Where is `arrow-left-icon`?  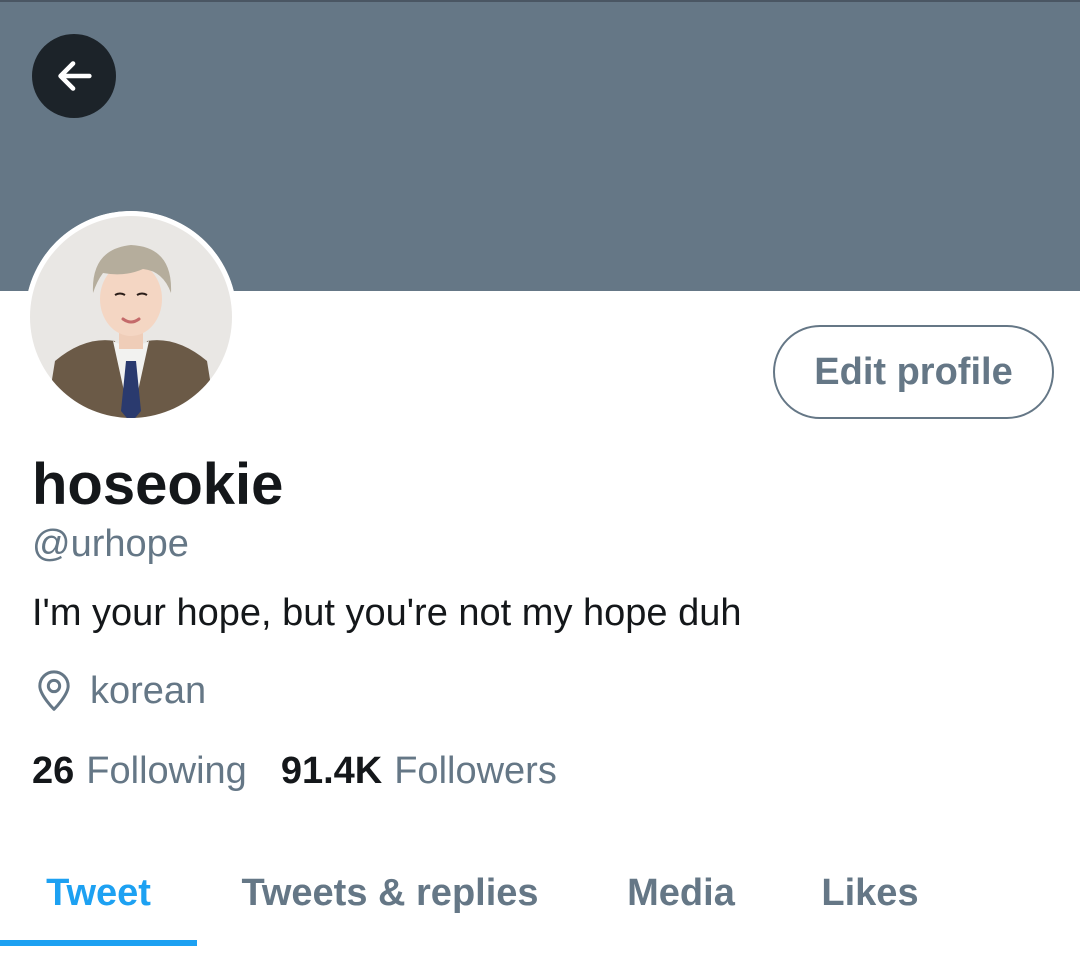
arrow-left-icon is located at coordinates (75, 76).